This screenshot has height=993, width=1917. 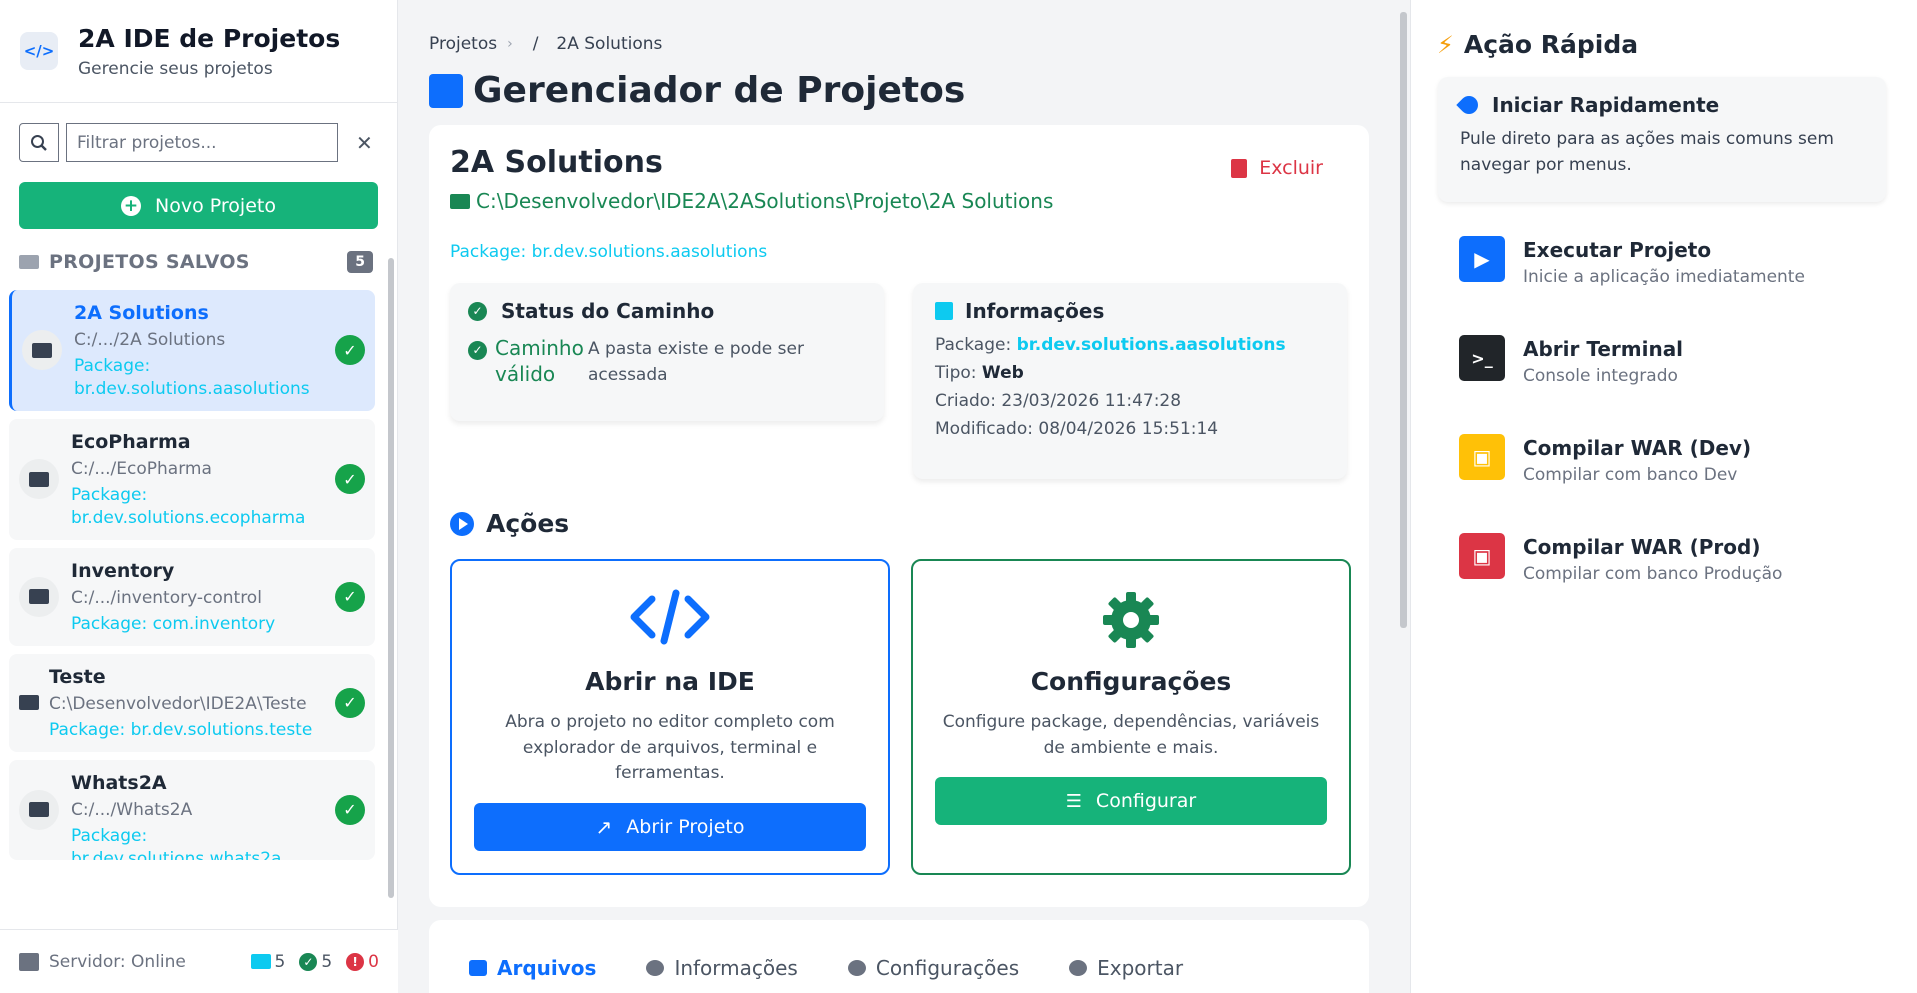 What do you see at coordinates (696, 362) in the screenshot?
I see `status-description: A pasta existe e pode ser acessada` at bounding box center [696, 362].